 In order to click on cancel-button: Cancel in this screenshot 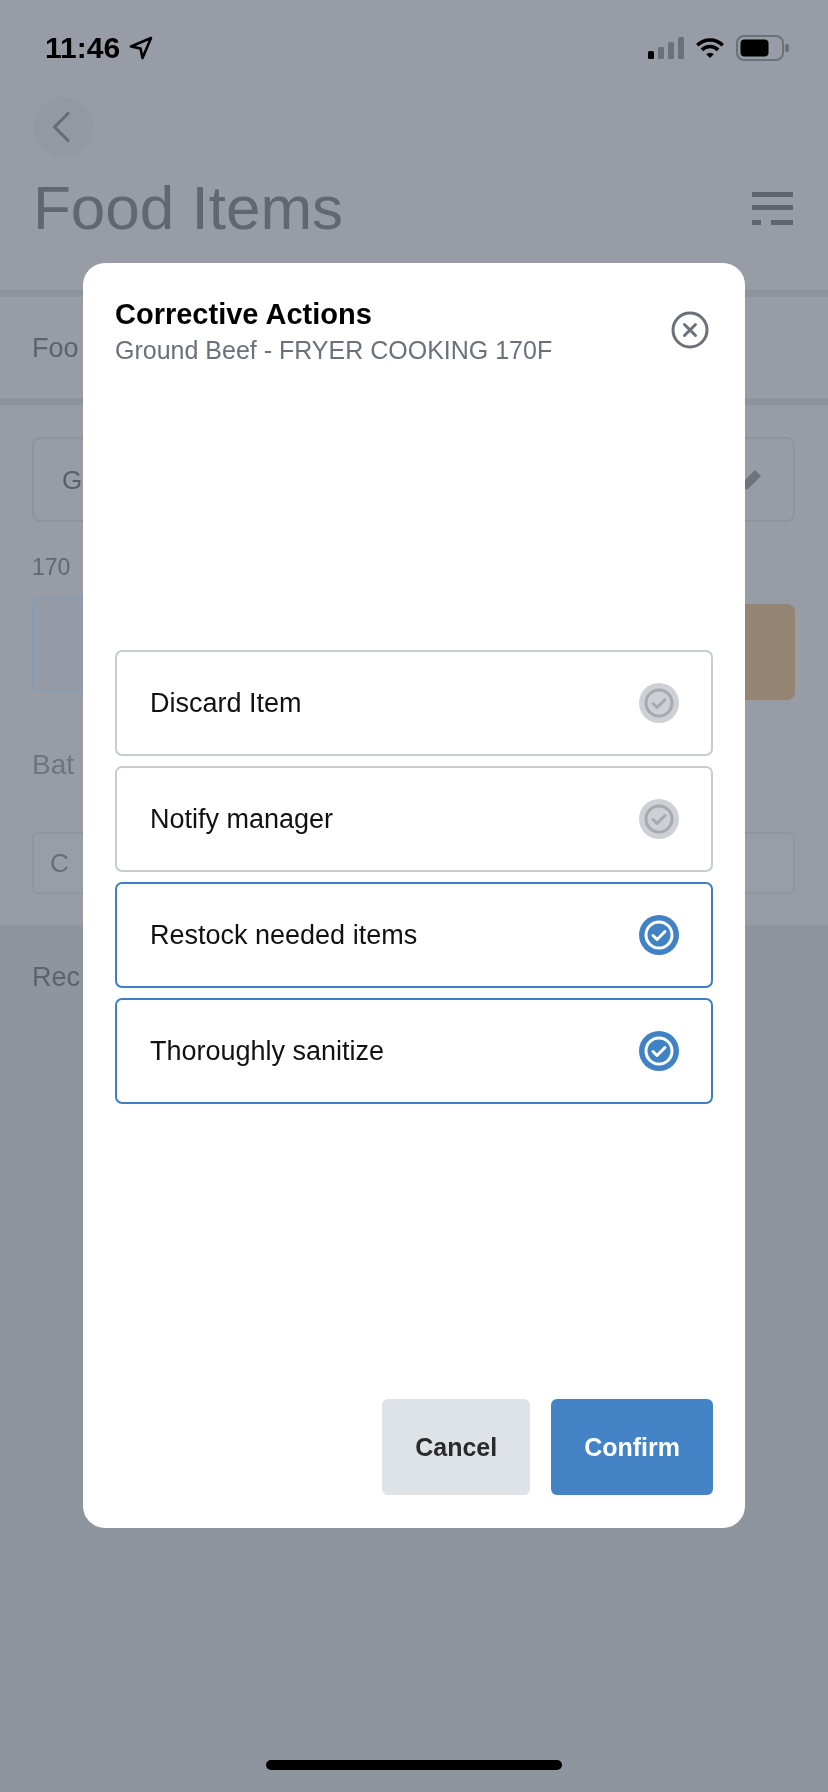, I will do `click(456, 1447)`.